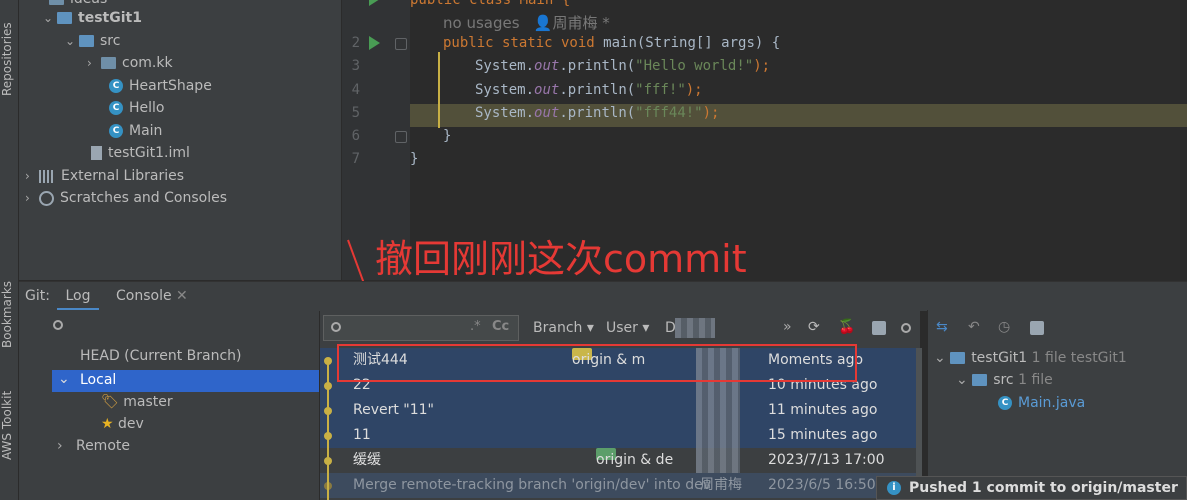 Image resolution: width=1187 pixels, height=500 pixels. What do you see at coordinates (108, 63) in the screenshot?
I see `package-icon` at bounding box center [108, 63].